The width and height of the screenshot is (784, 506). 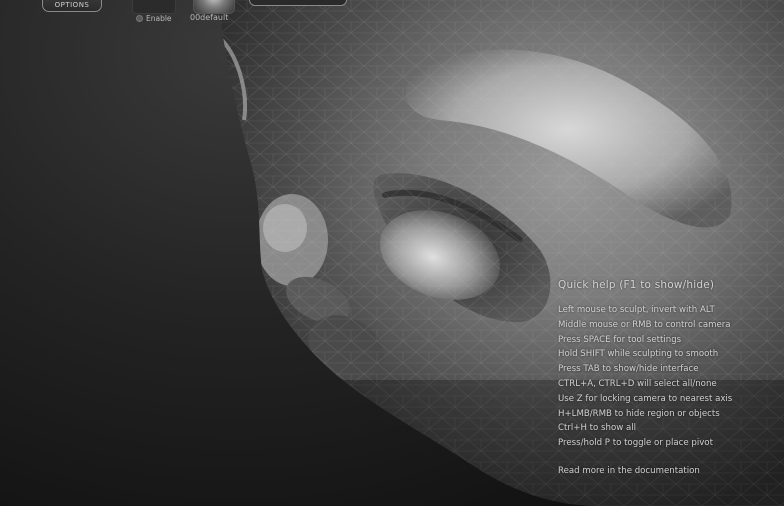 What do you see at coordinates (209, 17) in the screenshot?
I see `matcap-label: 00default` at bounding box center [209, 17].